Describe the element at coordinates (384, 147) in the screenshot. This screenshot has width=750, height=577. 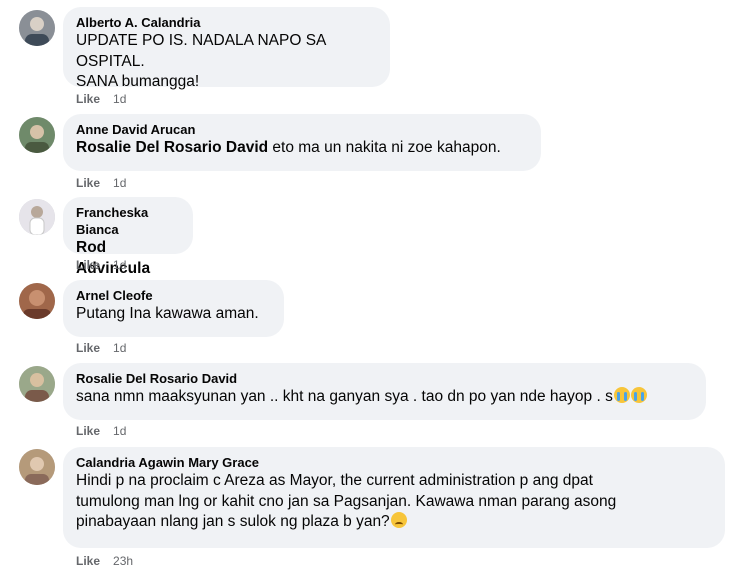
I see `comment-text-body: eto ma un nakita ni zoe kahapon.` at that location.